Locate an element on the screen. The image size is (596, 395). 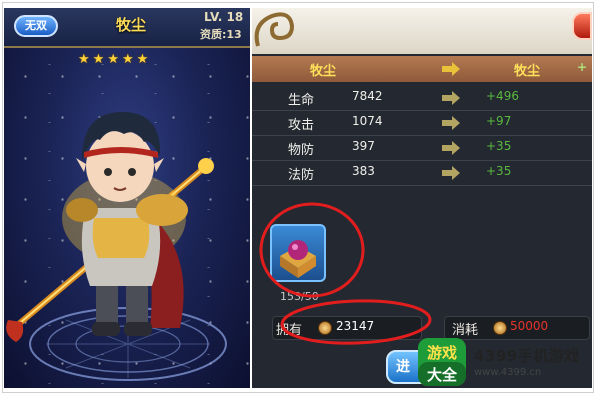
hero-name: 牧尘 is located at coordinates (130, 25).